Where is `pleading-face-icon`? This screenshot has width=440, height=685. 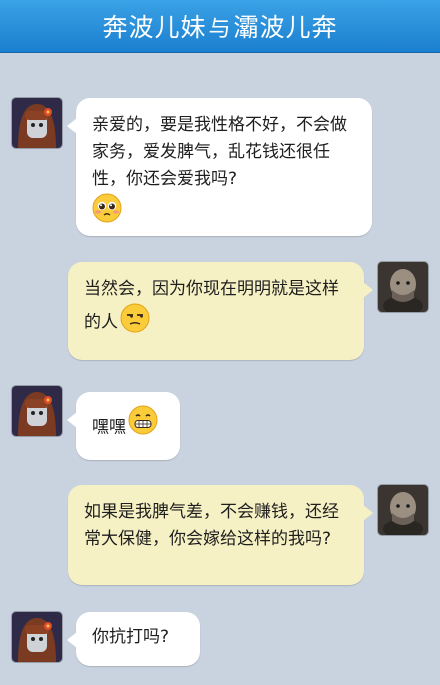
pleading-face-icon is located at coordinates (107, 212).